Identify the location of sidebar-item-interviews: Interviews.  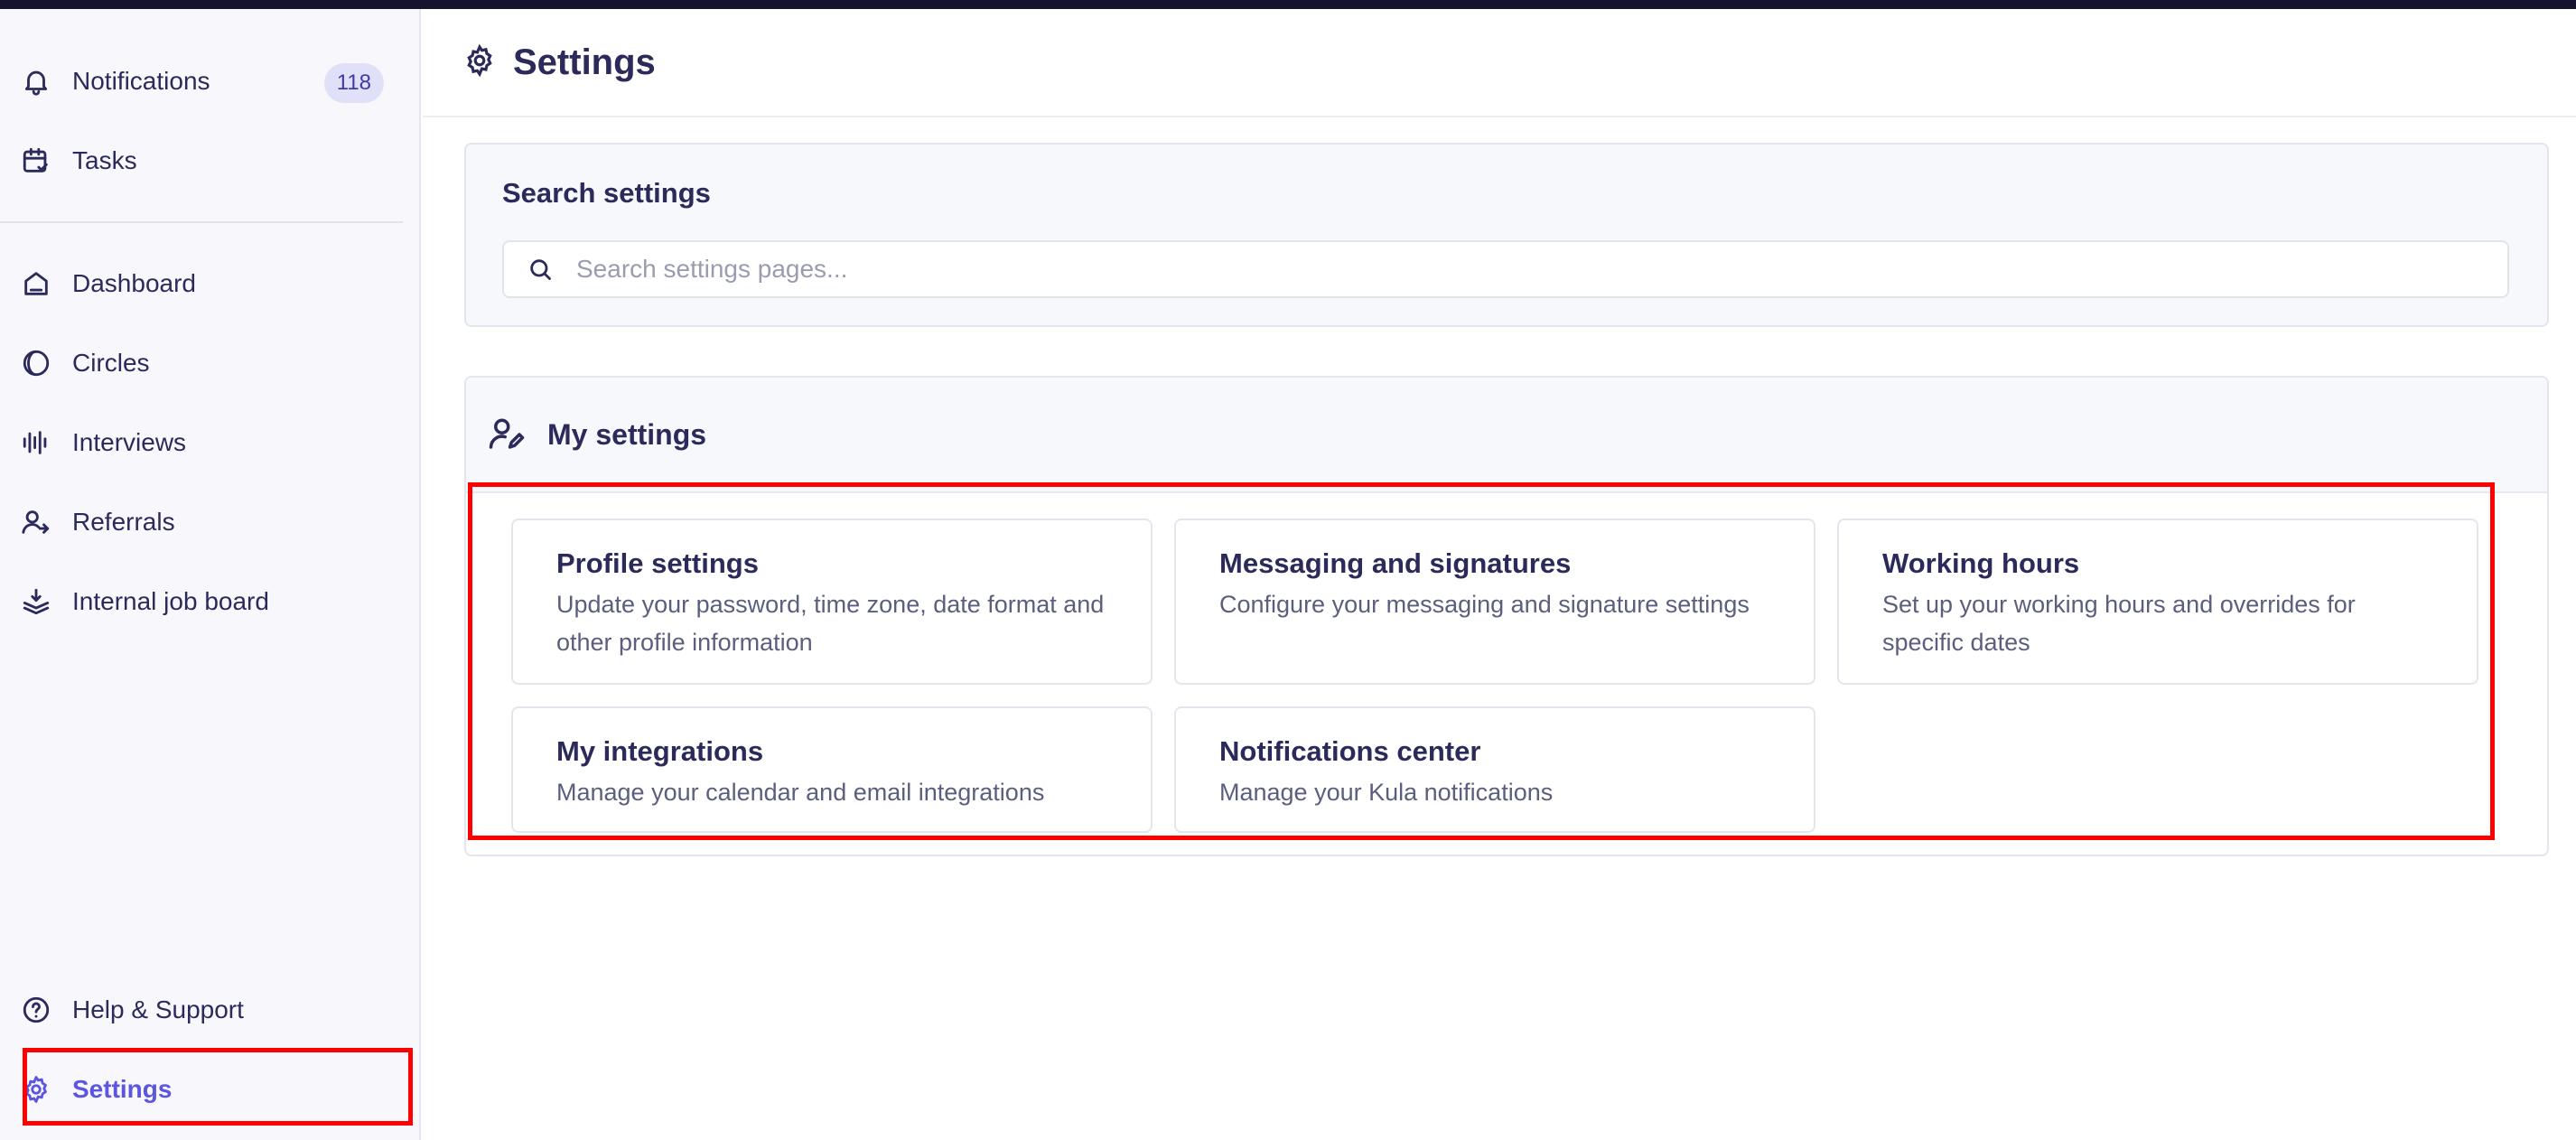
(212, 443).